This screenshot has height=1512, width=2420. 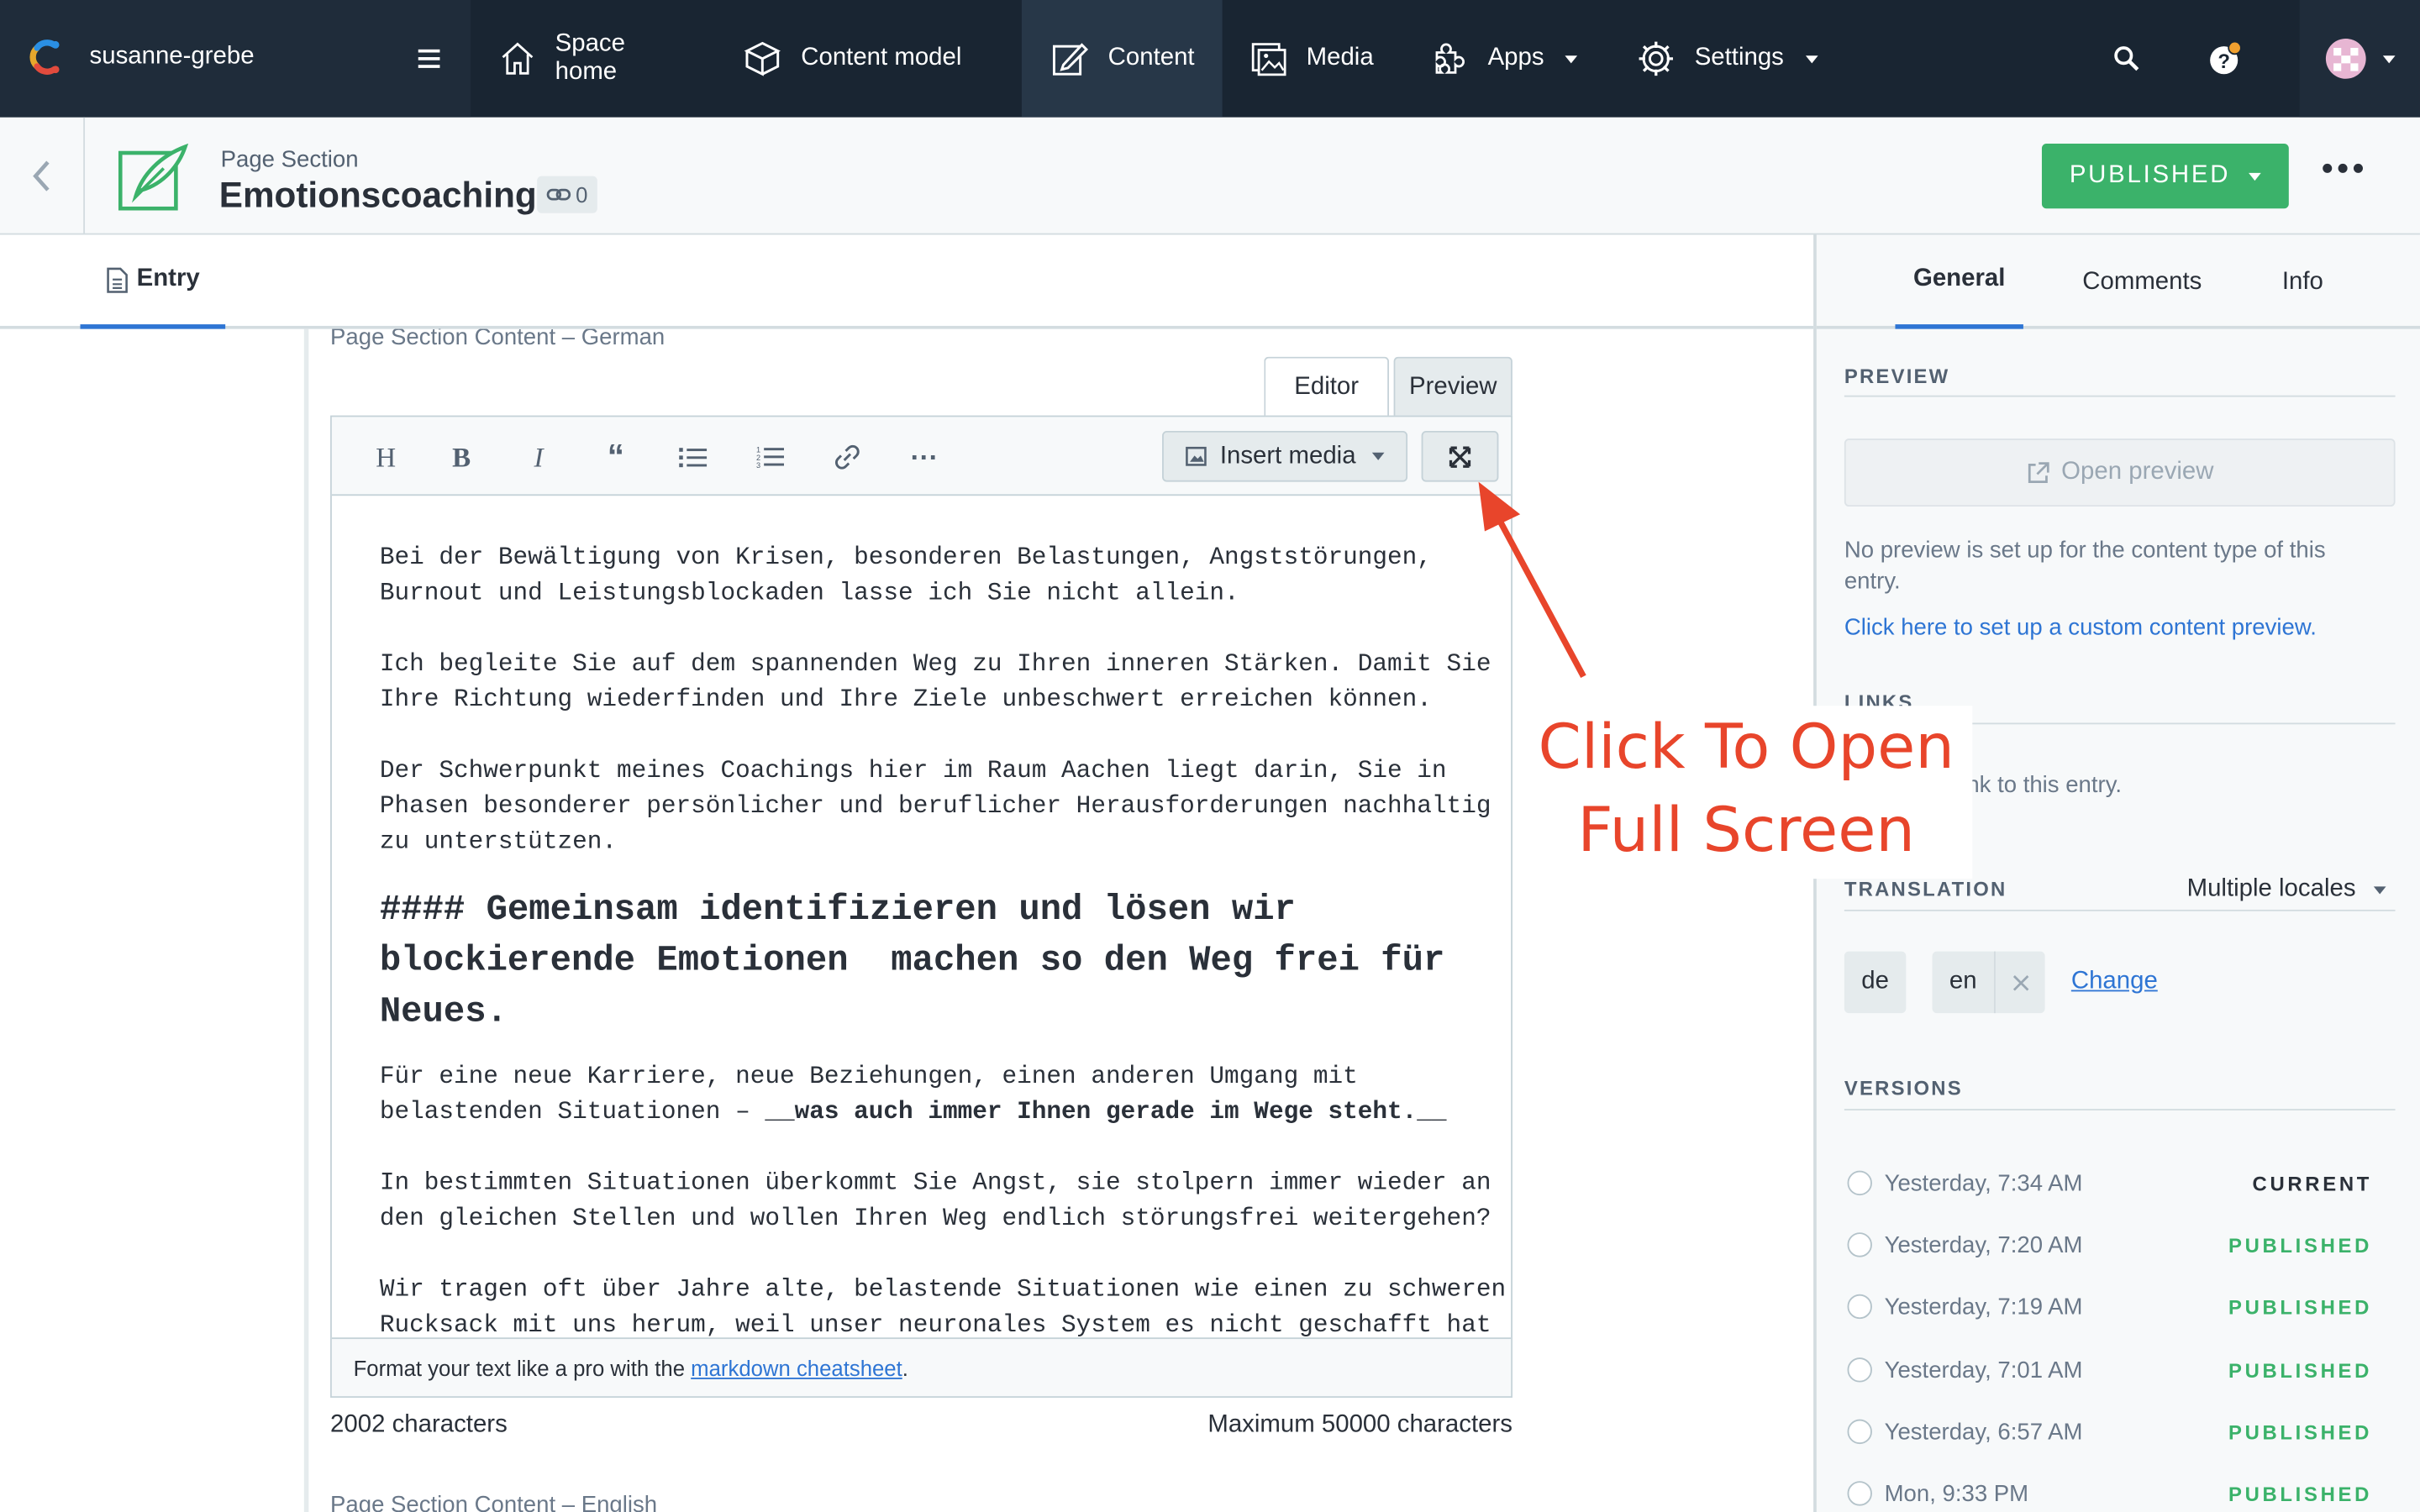 I want to click on footer-text: Format your text like a pro with the, so click(x=522, y=1368).